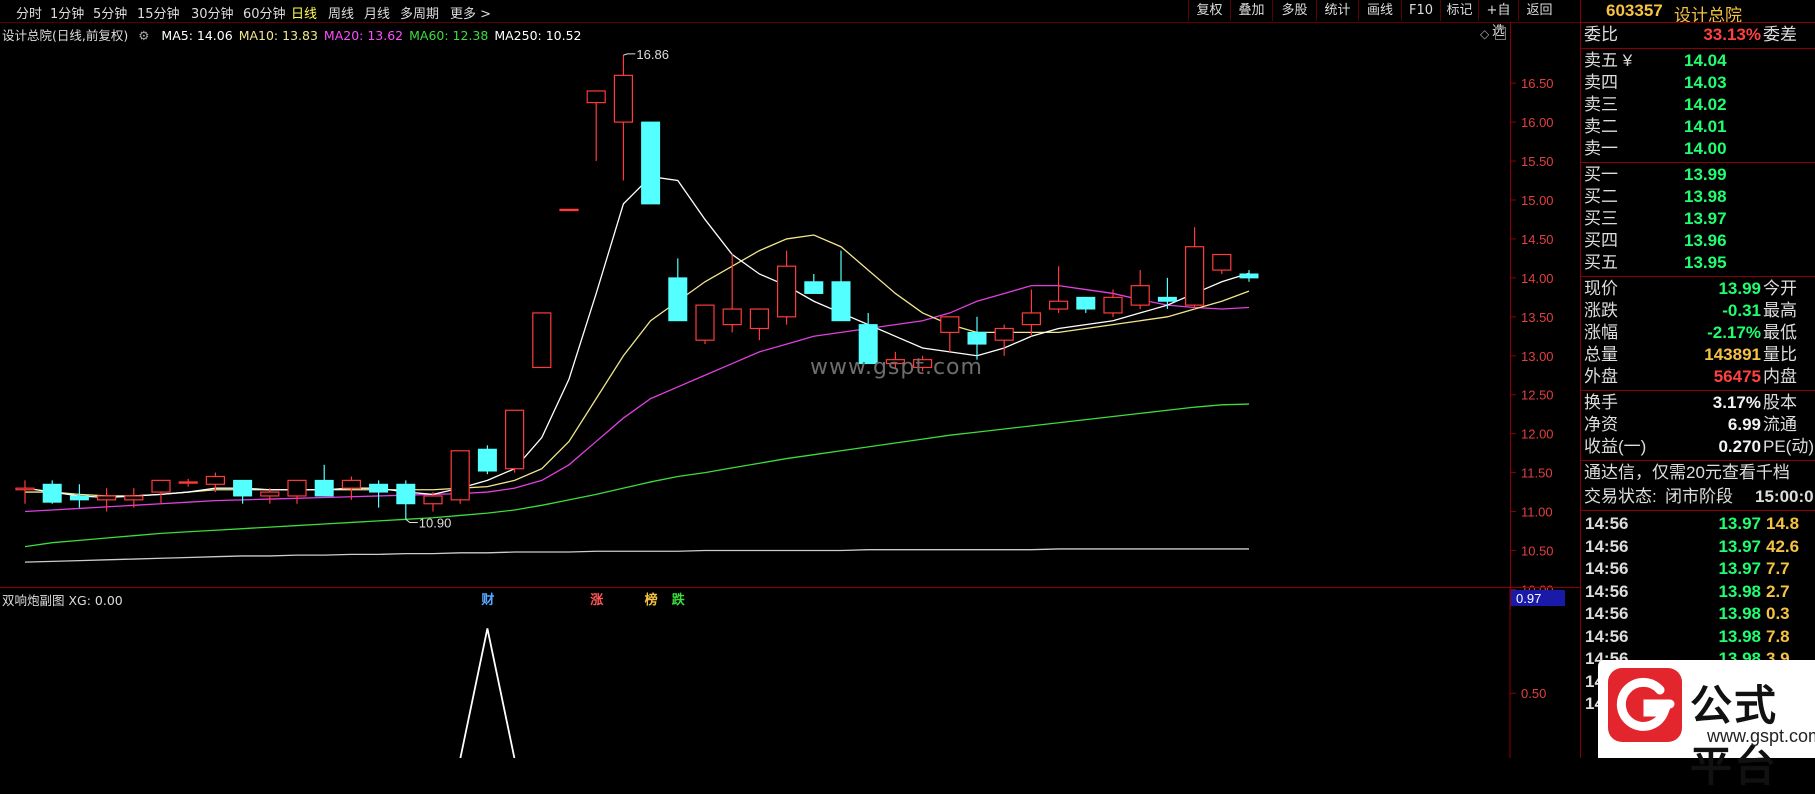 This screenshot has width=1815, height=794. Describe the element at coordinates (1699, 473) in the screenshot. I see `promo-text: 通达信，仅需20元查看千档` at that location.